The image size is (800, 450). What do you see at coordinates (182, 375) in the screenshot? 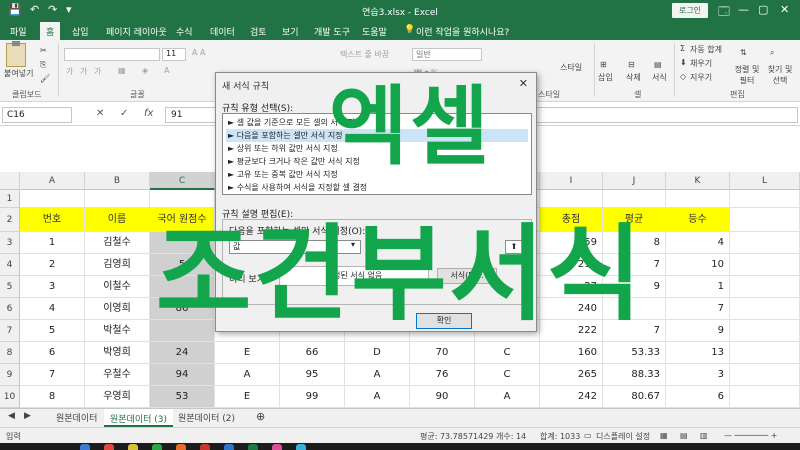
I see `cell-c9: 94` at bounding box center [182, 375].